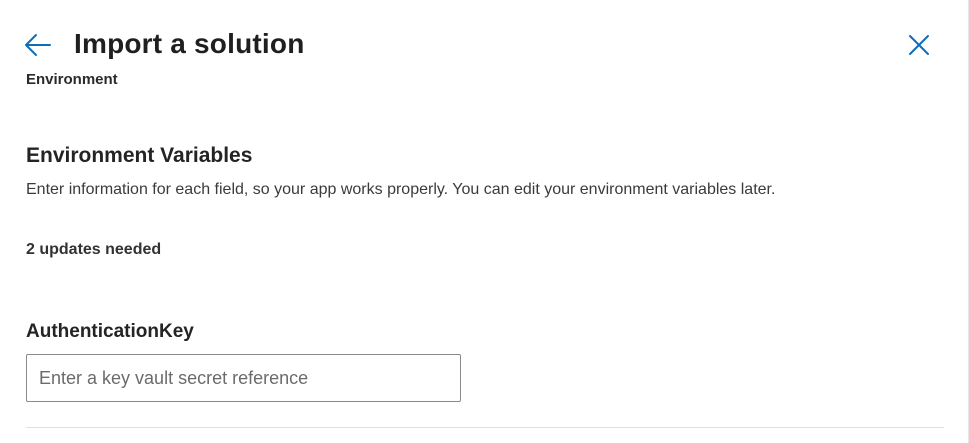 This screenshot has width=969, height=443. I want to click on divider, so click(485, 427).